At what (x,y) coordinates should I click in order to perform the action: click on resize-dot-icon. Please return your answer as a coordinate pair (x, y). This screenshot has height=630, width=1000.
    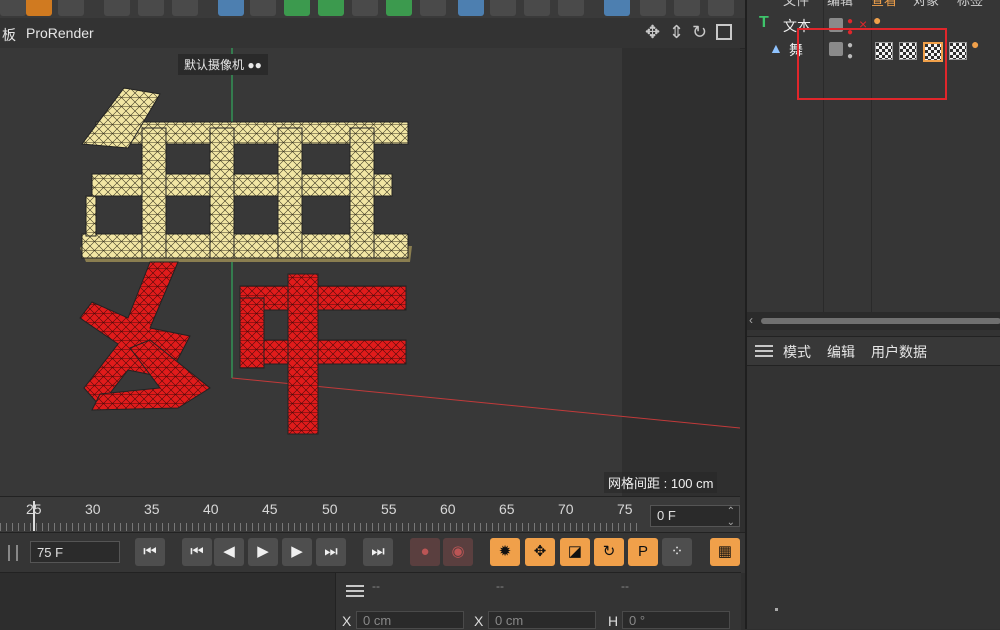
    Looking at the image, I should click on (776, 609).